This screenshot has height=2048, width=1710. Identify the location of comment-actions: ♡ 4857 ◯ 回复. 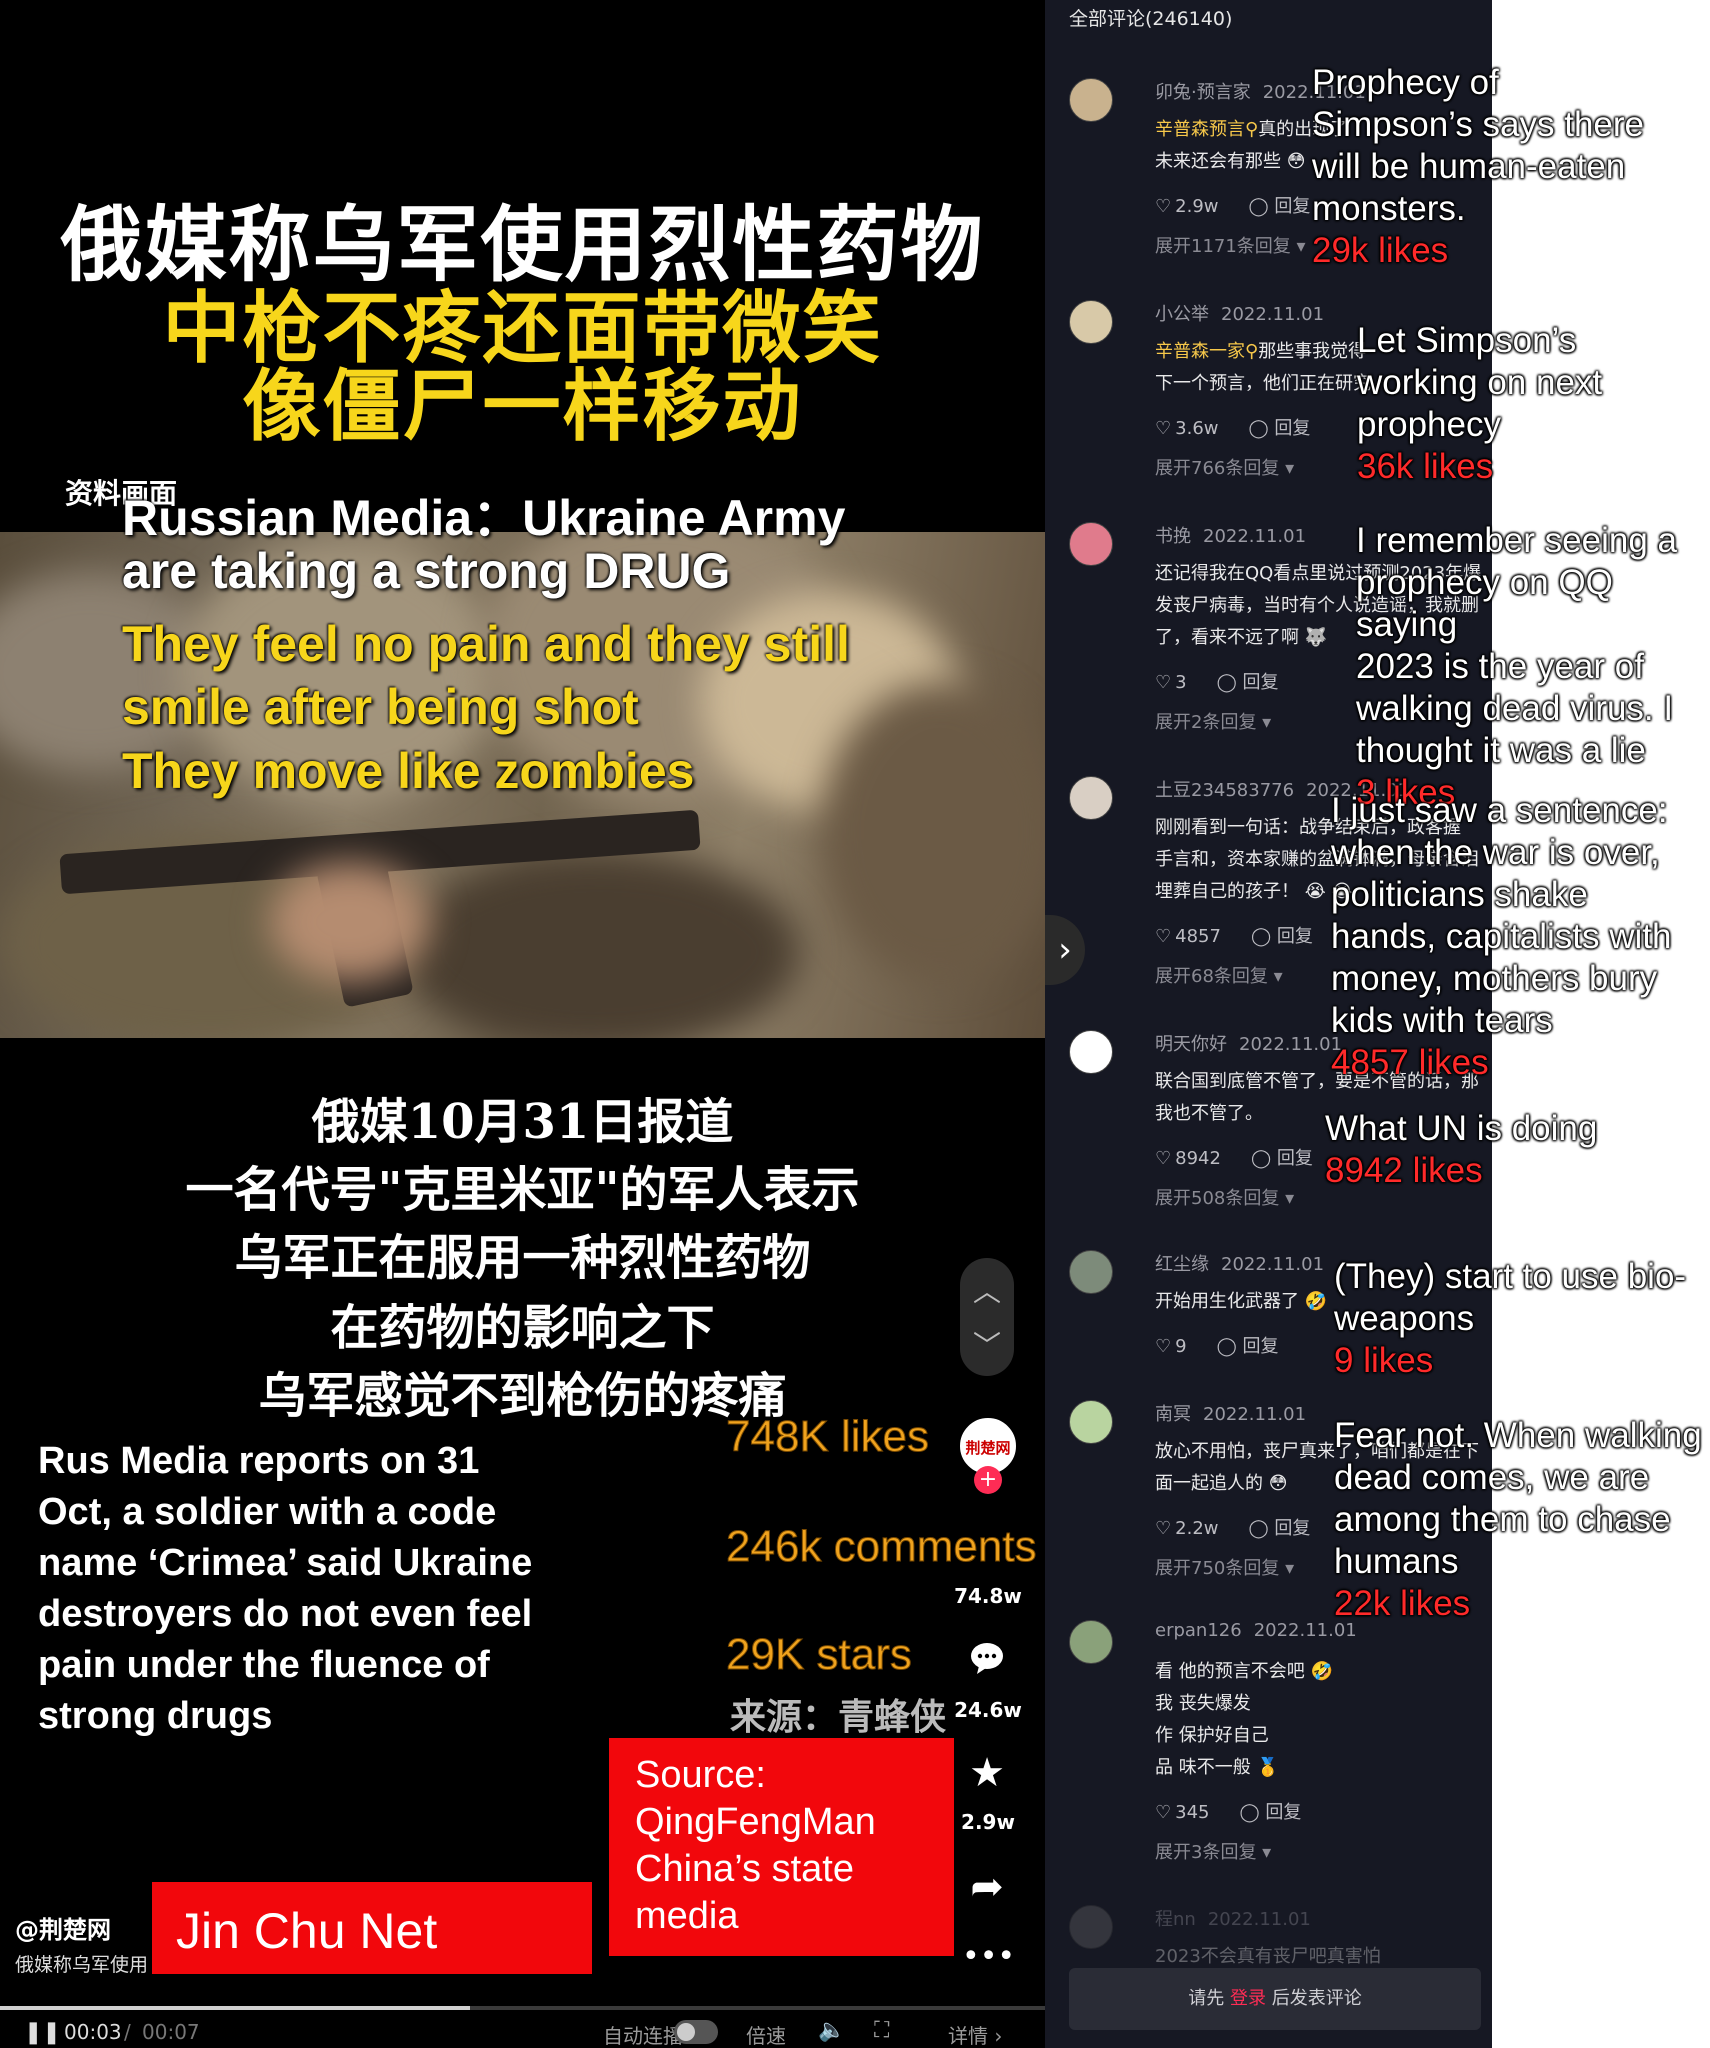
(1234, 935).